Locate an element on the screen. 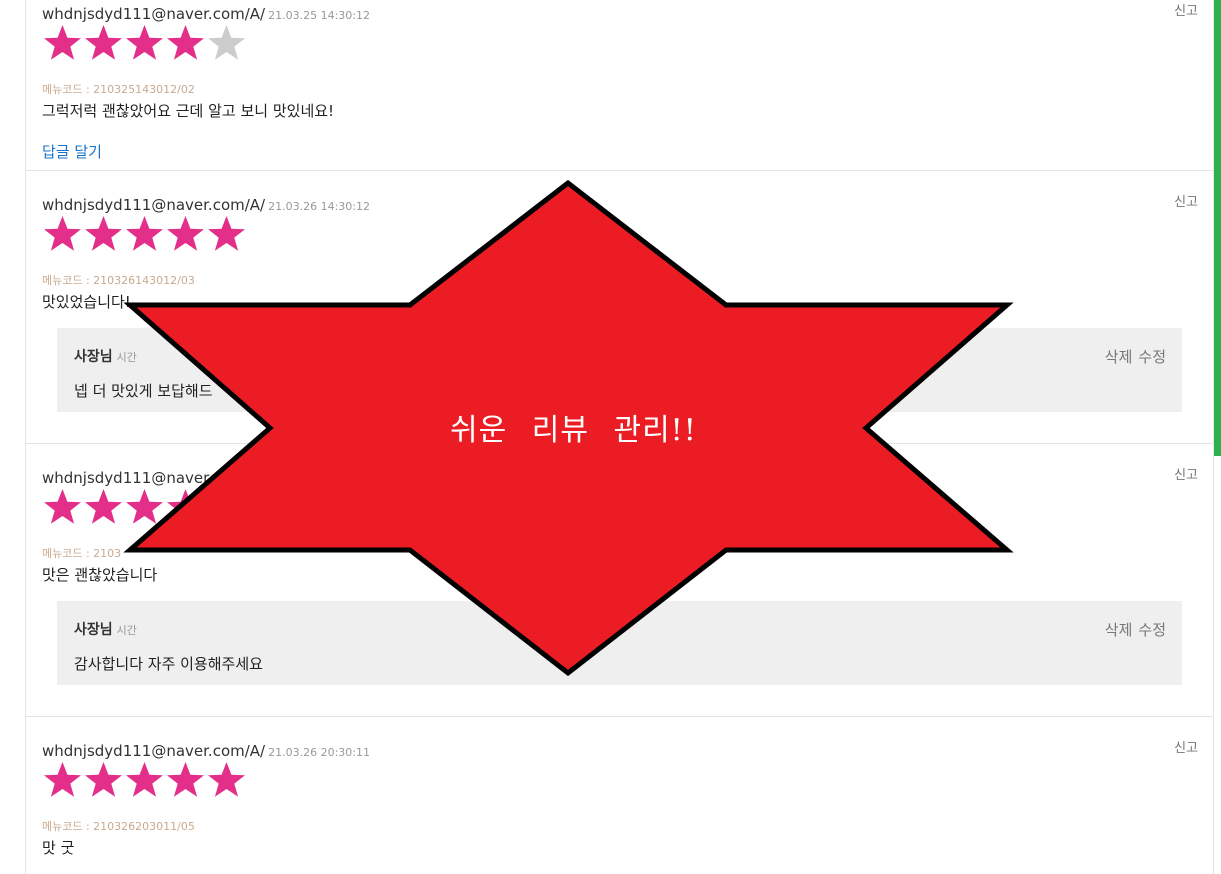 This screenshot has width=1221, height=874. reviewer-id: whdnjsdyd111@naver.c is located at coordinates (131, 478).